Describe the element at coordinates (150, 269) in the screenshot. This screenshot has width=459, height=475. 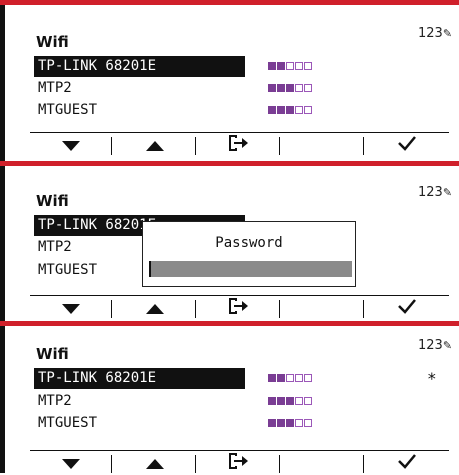
I see `text-cursor` at that location.